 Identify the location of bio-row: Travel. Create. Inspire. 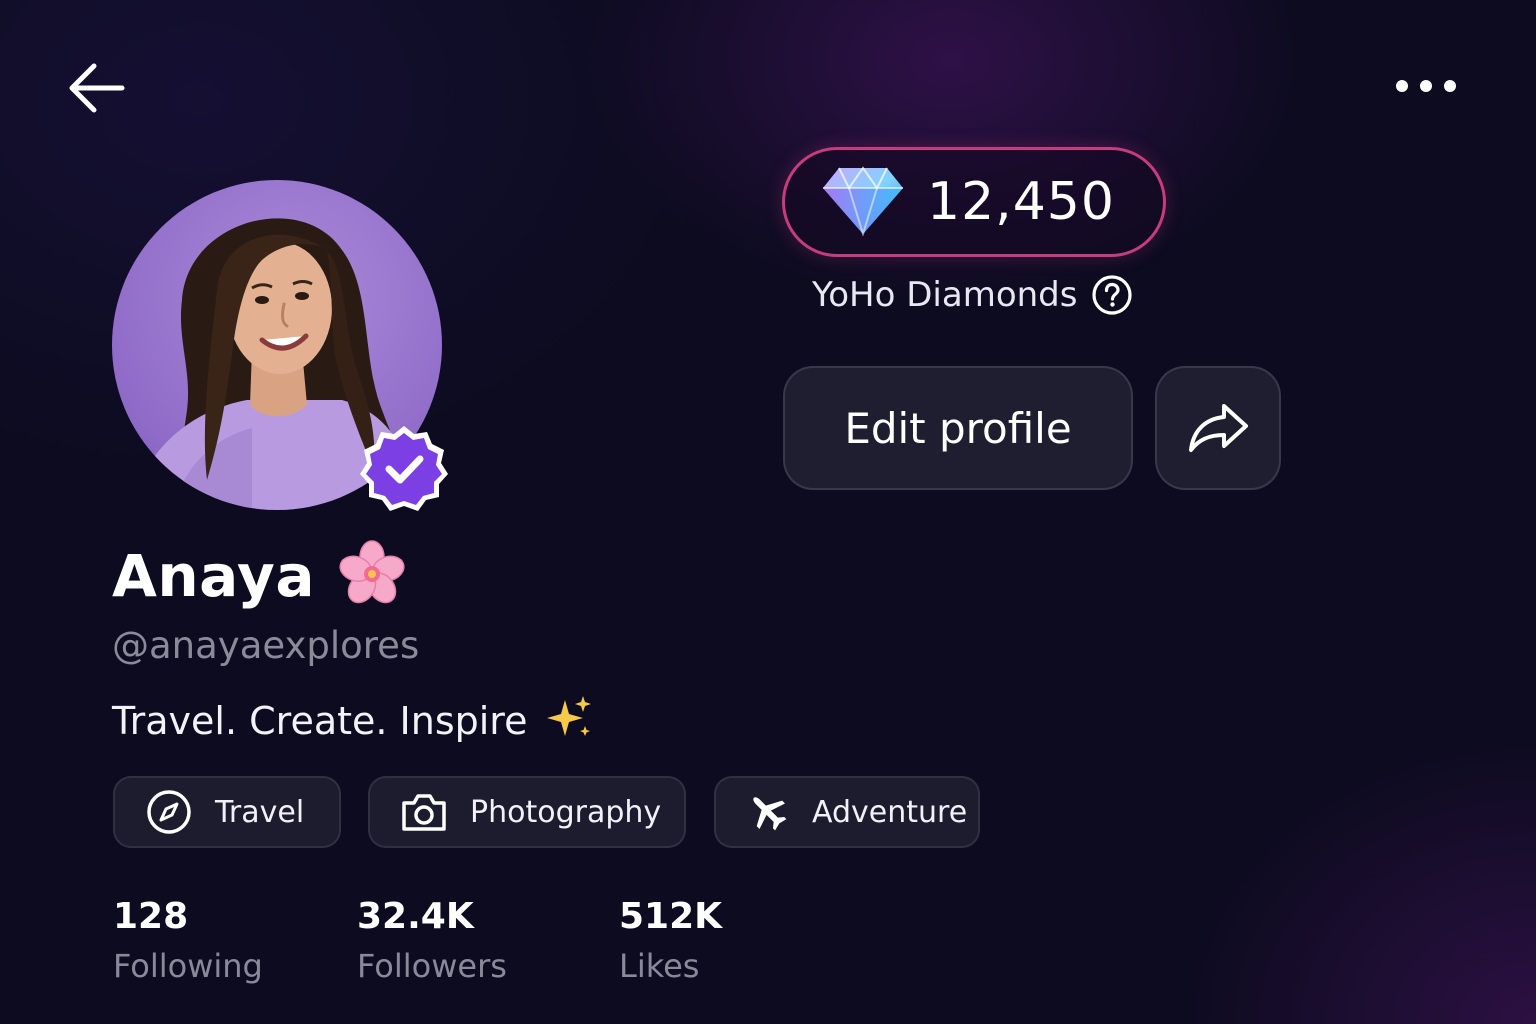
(352, 720).